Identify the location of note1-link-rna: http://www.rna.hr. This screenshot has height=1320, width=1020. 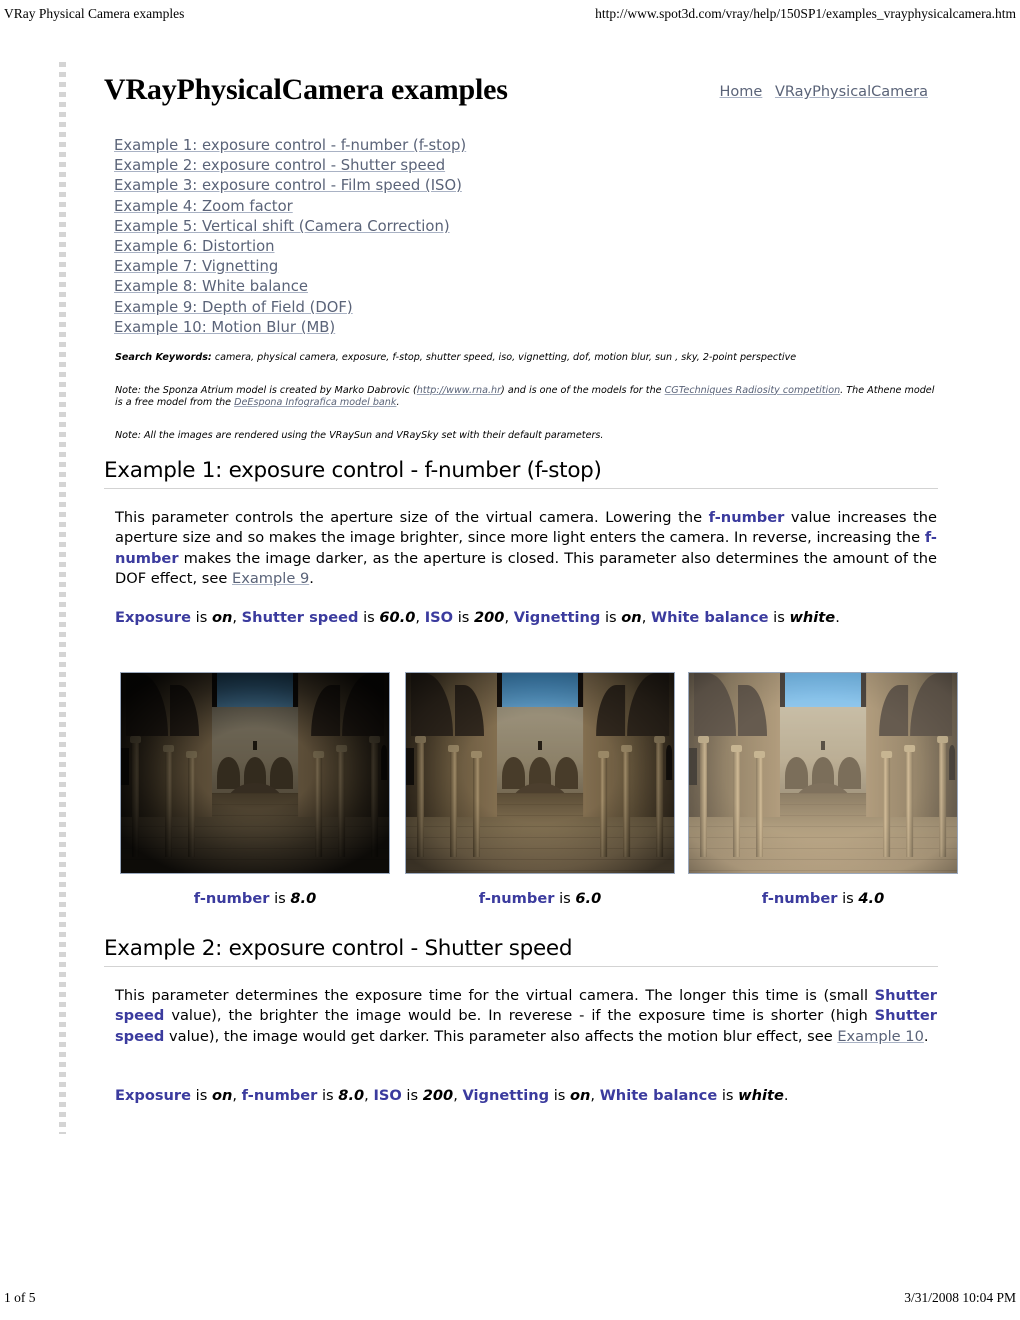
(459, 390).